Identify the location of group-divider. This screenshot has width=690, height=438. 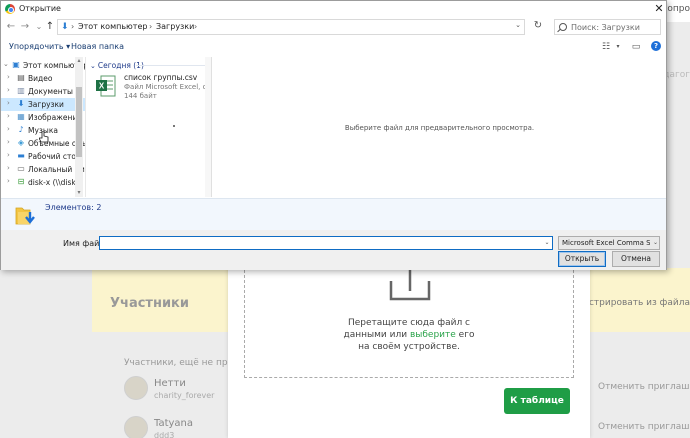
(171, 65).